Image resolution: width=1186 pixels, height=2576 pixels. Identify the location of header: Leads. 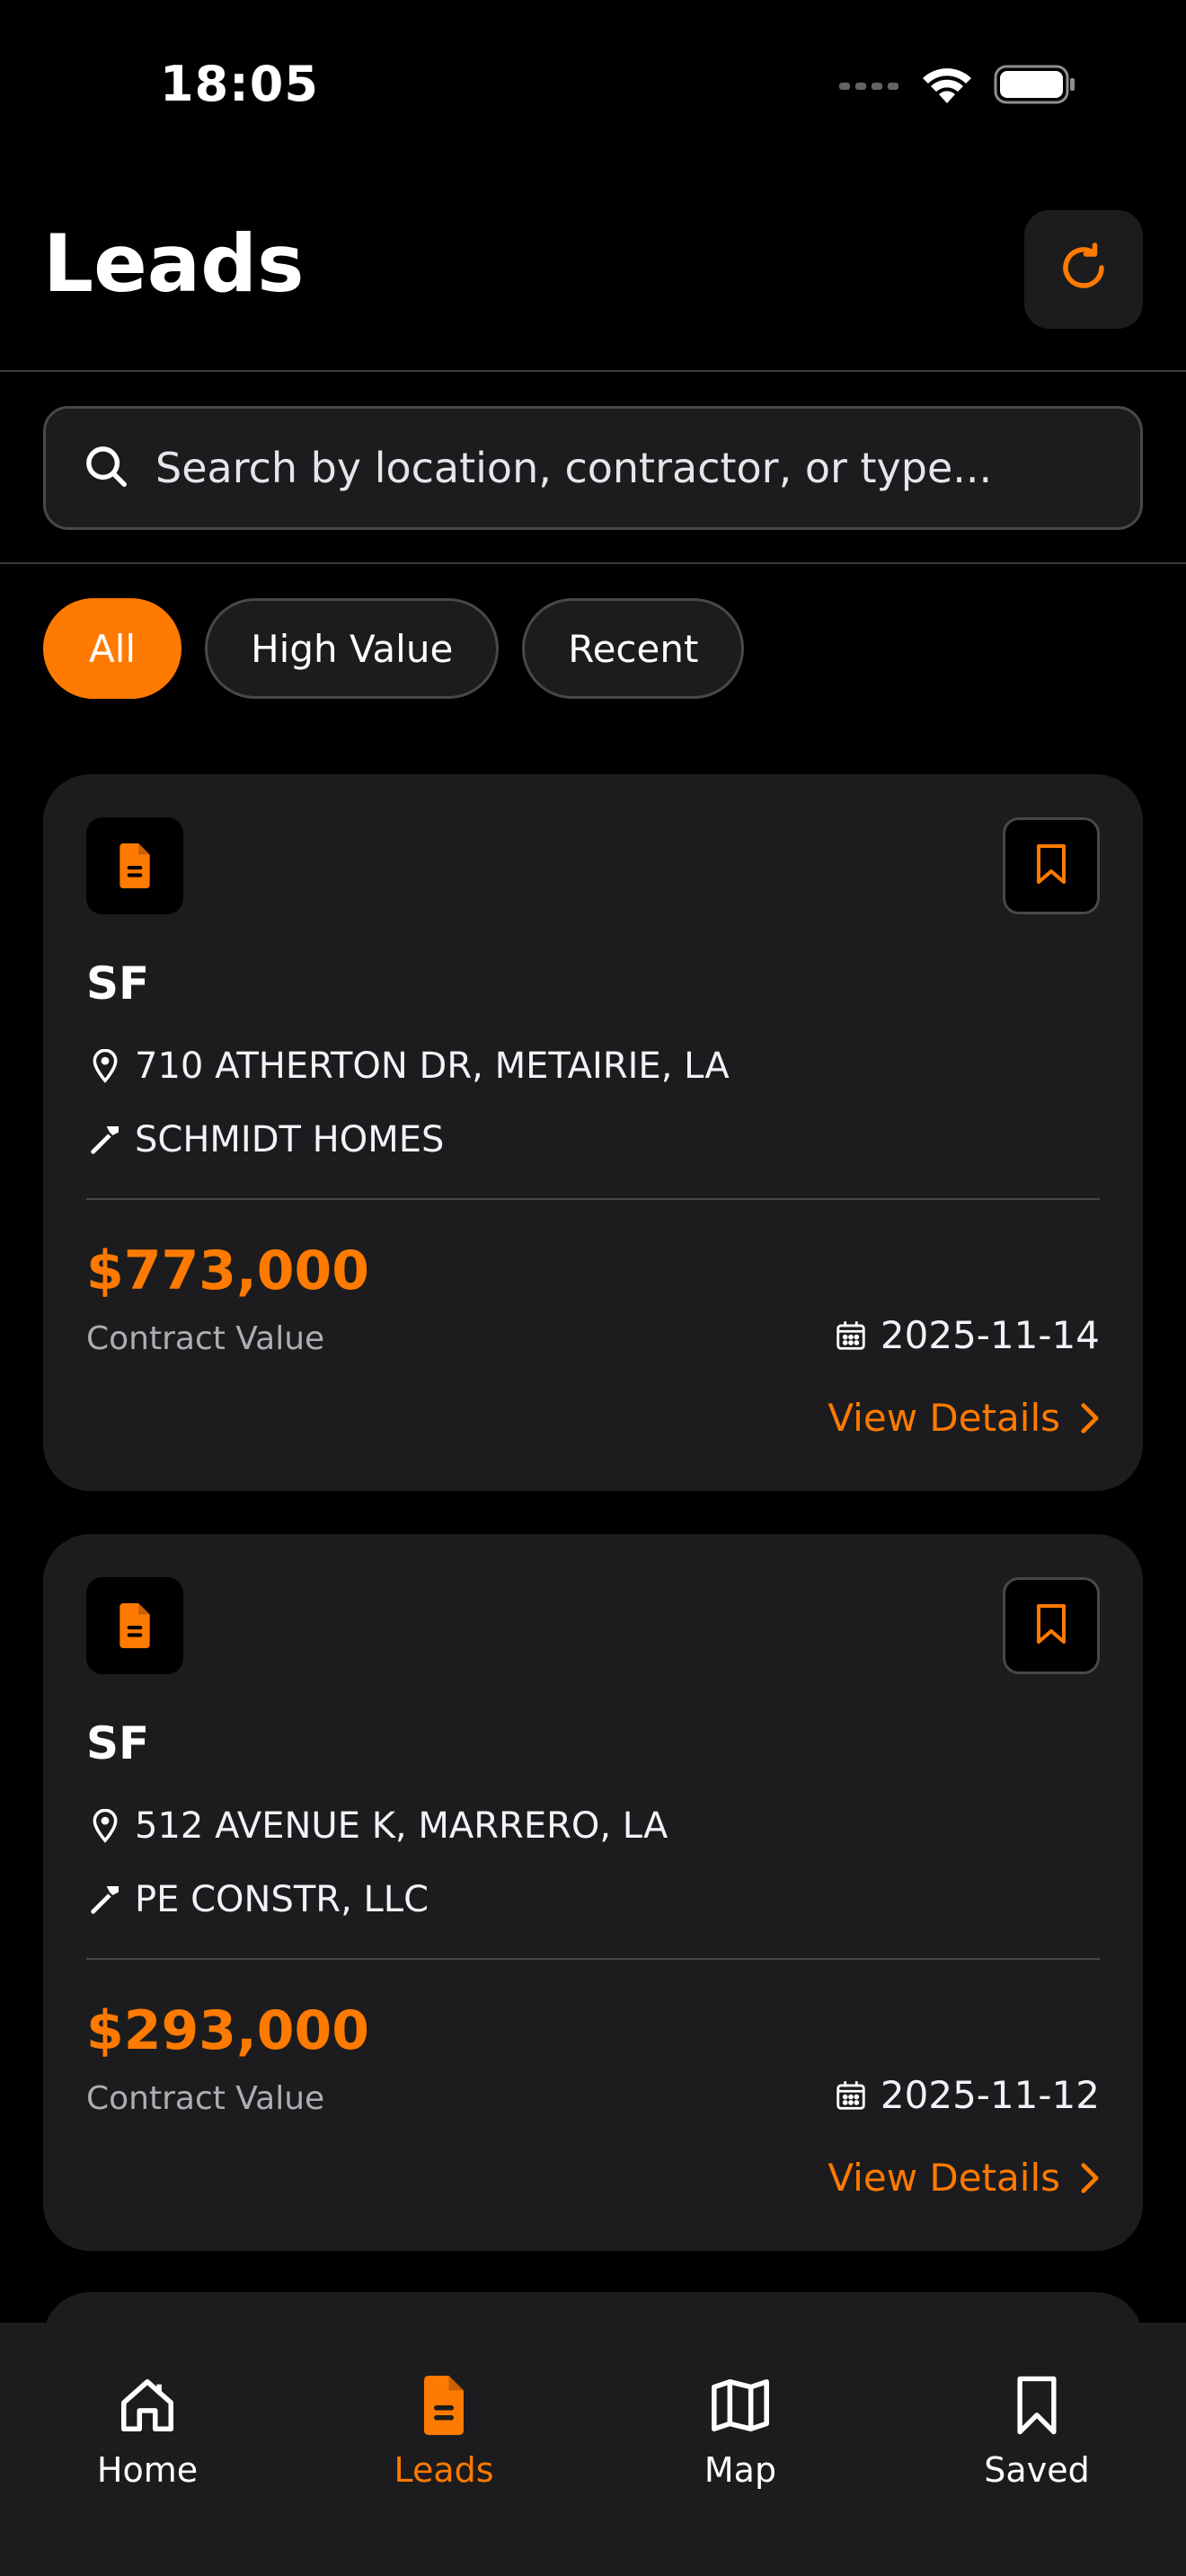
(593, 271).